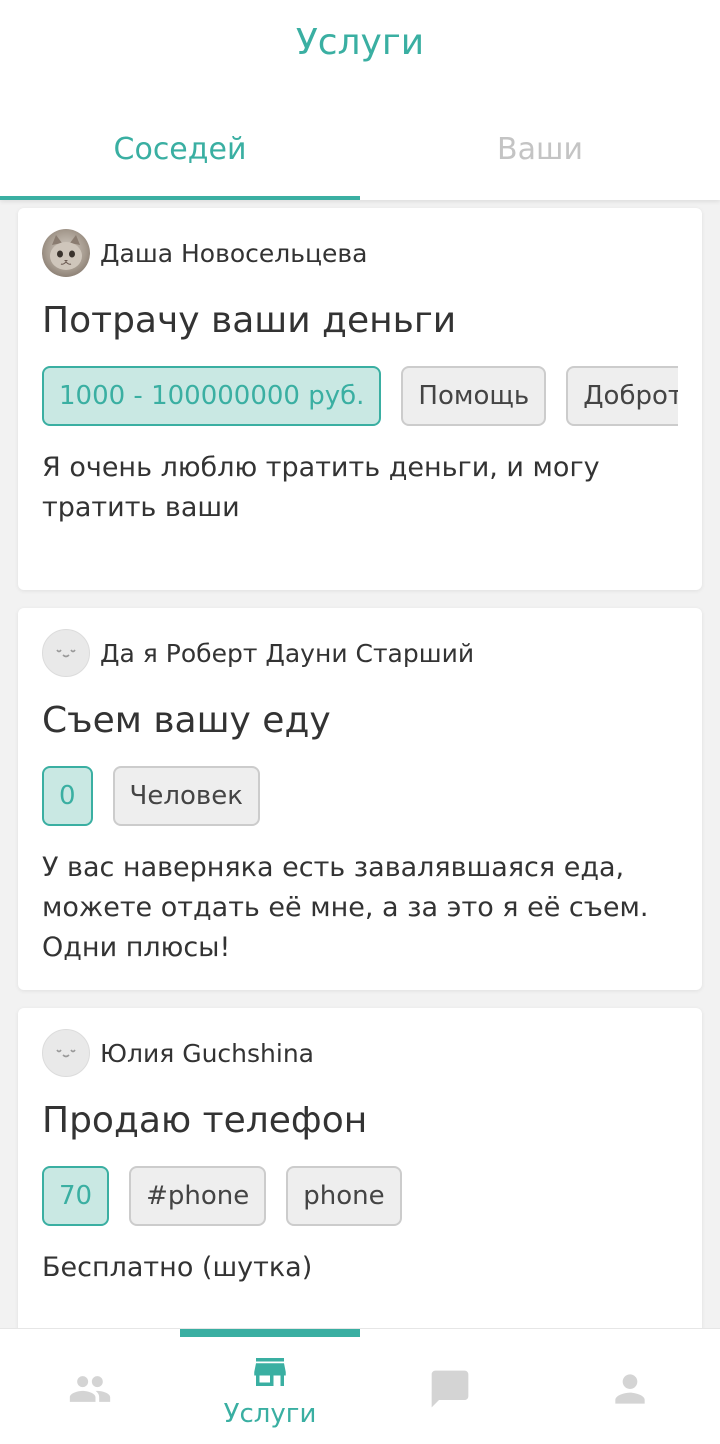 The height and width of the screenshot is (1444, 720). Describe the element at coordinates (622, 396) in the screenshot. I see `category-tag: Доброта` at that location.